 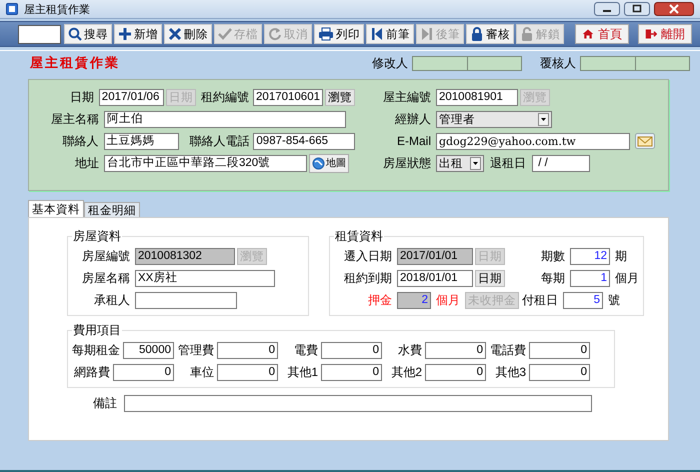 I want to click on cross-icon, so click(x=175, y=34).